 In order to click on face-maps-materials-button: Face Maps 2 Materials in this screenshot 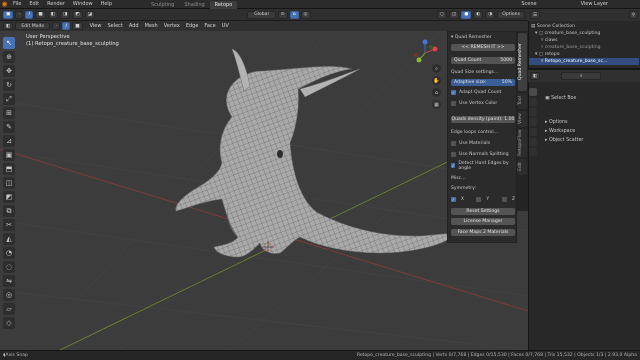, I will do `click(483, 232)`.